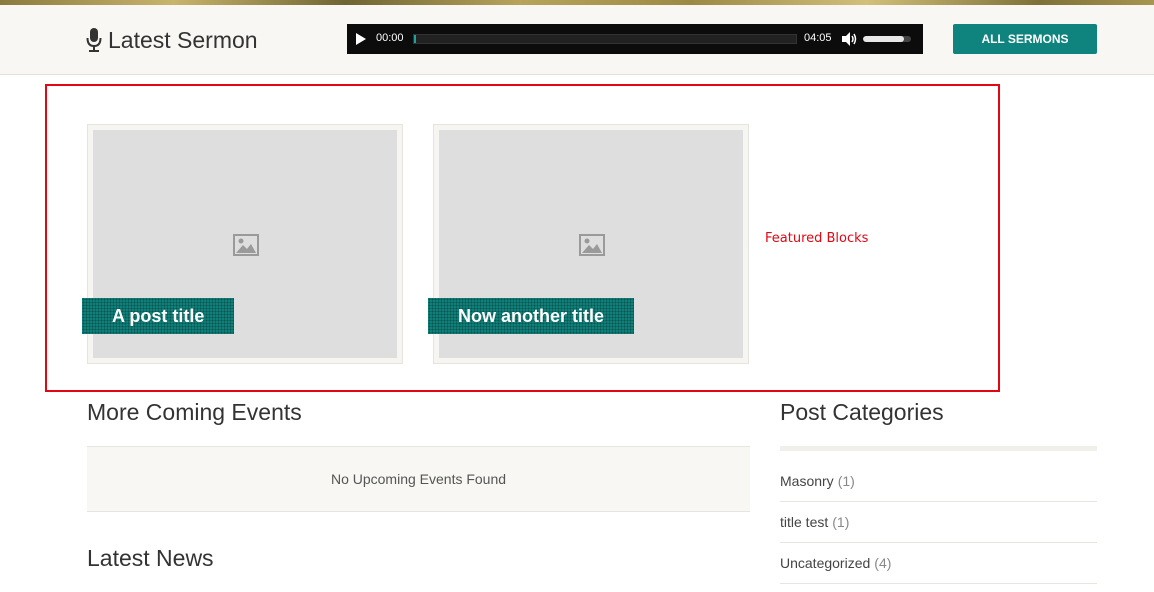 The height and width of the screenshot is (592, 1154). Describe the element at coordinates (849, 39) in the screenshot. I see `volume-icon` at that location.